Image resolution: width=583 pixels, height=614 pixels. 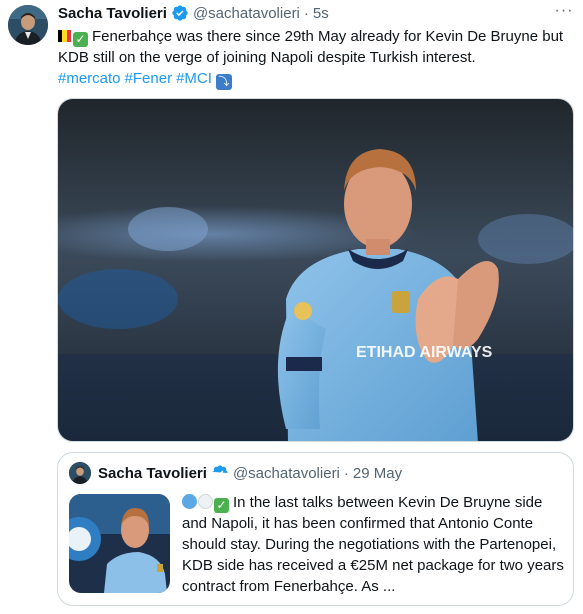 I want to click on quoted-author-avatar, so click(x=80, y=473).